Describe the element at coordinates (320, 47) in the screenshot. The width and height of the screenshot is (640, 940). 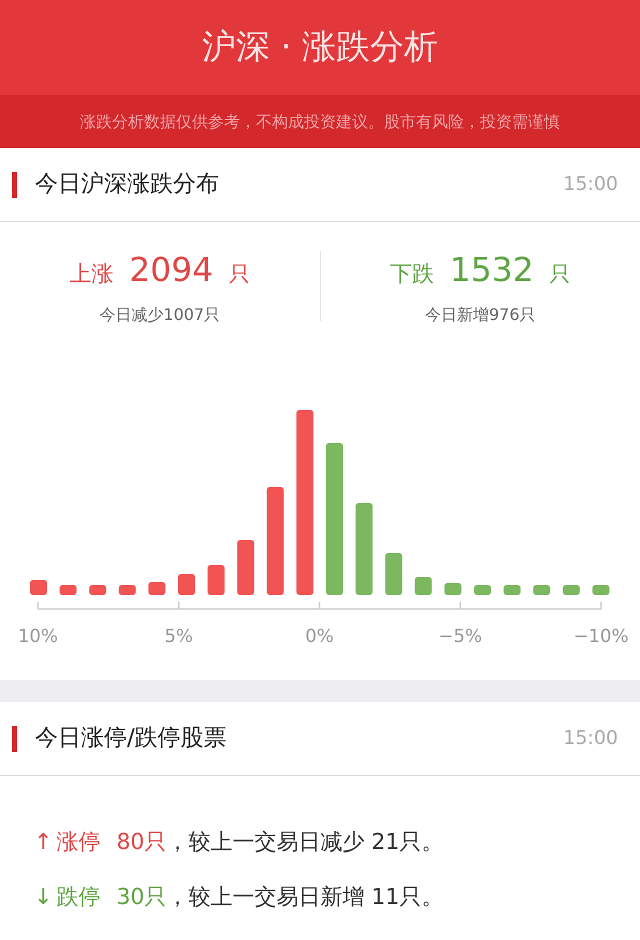
I see `page-title: 沪深 · 涨跌分析` at that location.